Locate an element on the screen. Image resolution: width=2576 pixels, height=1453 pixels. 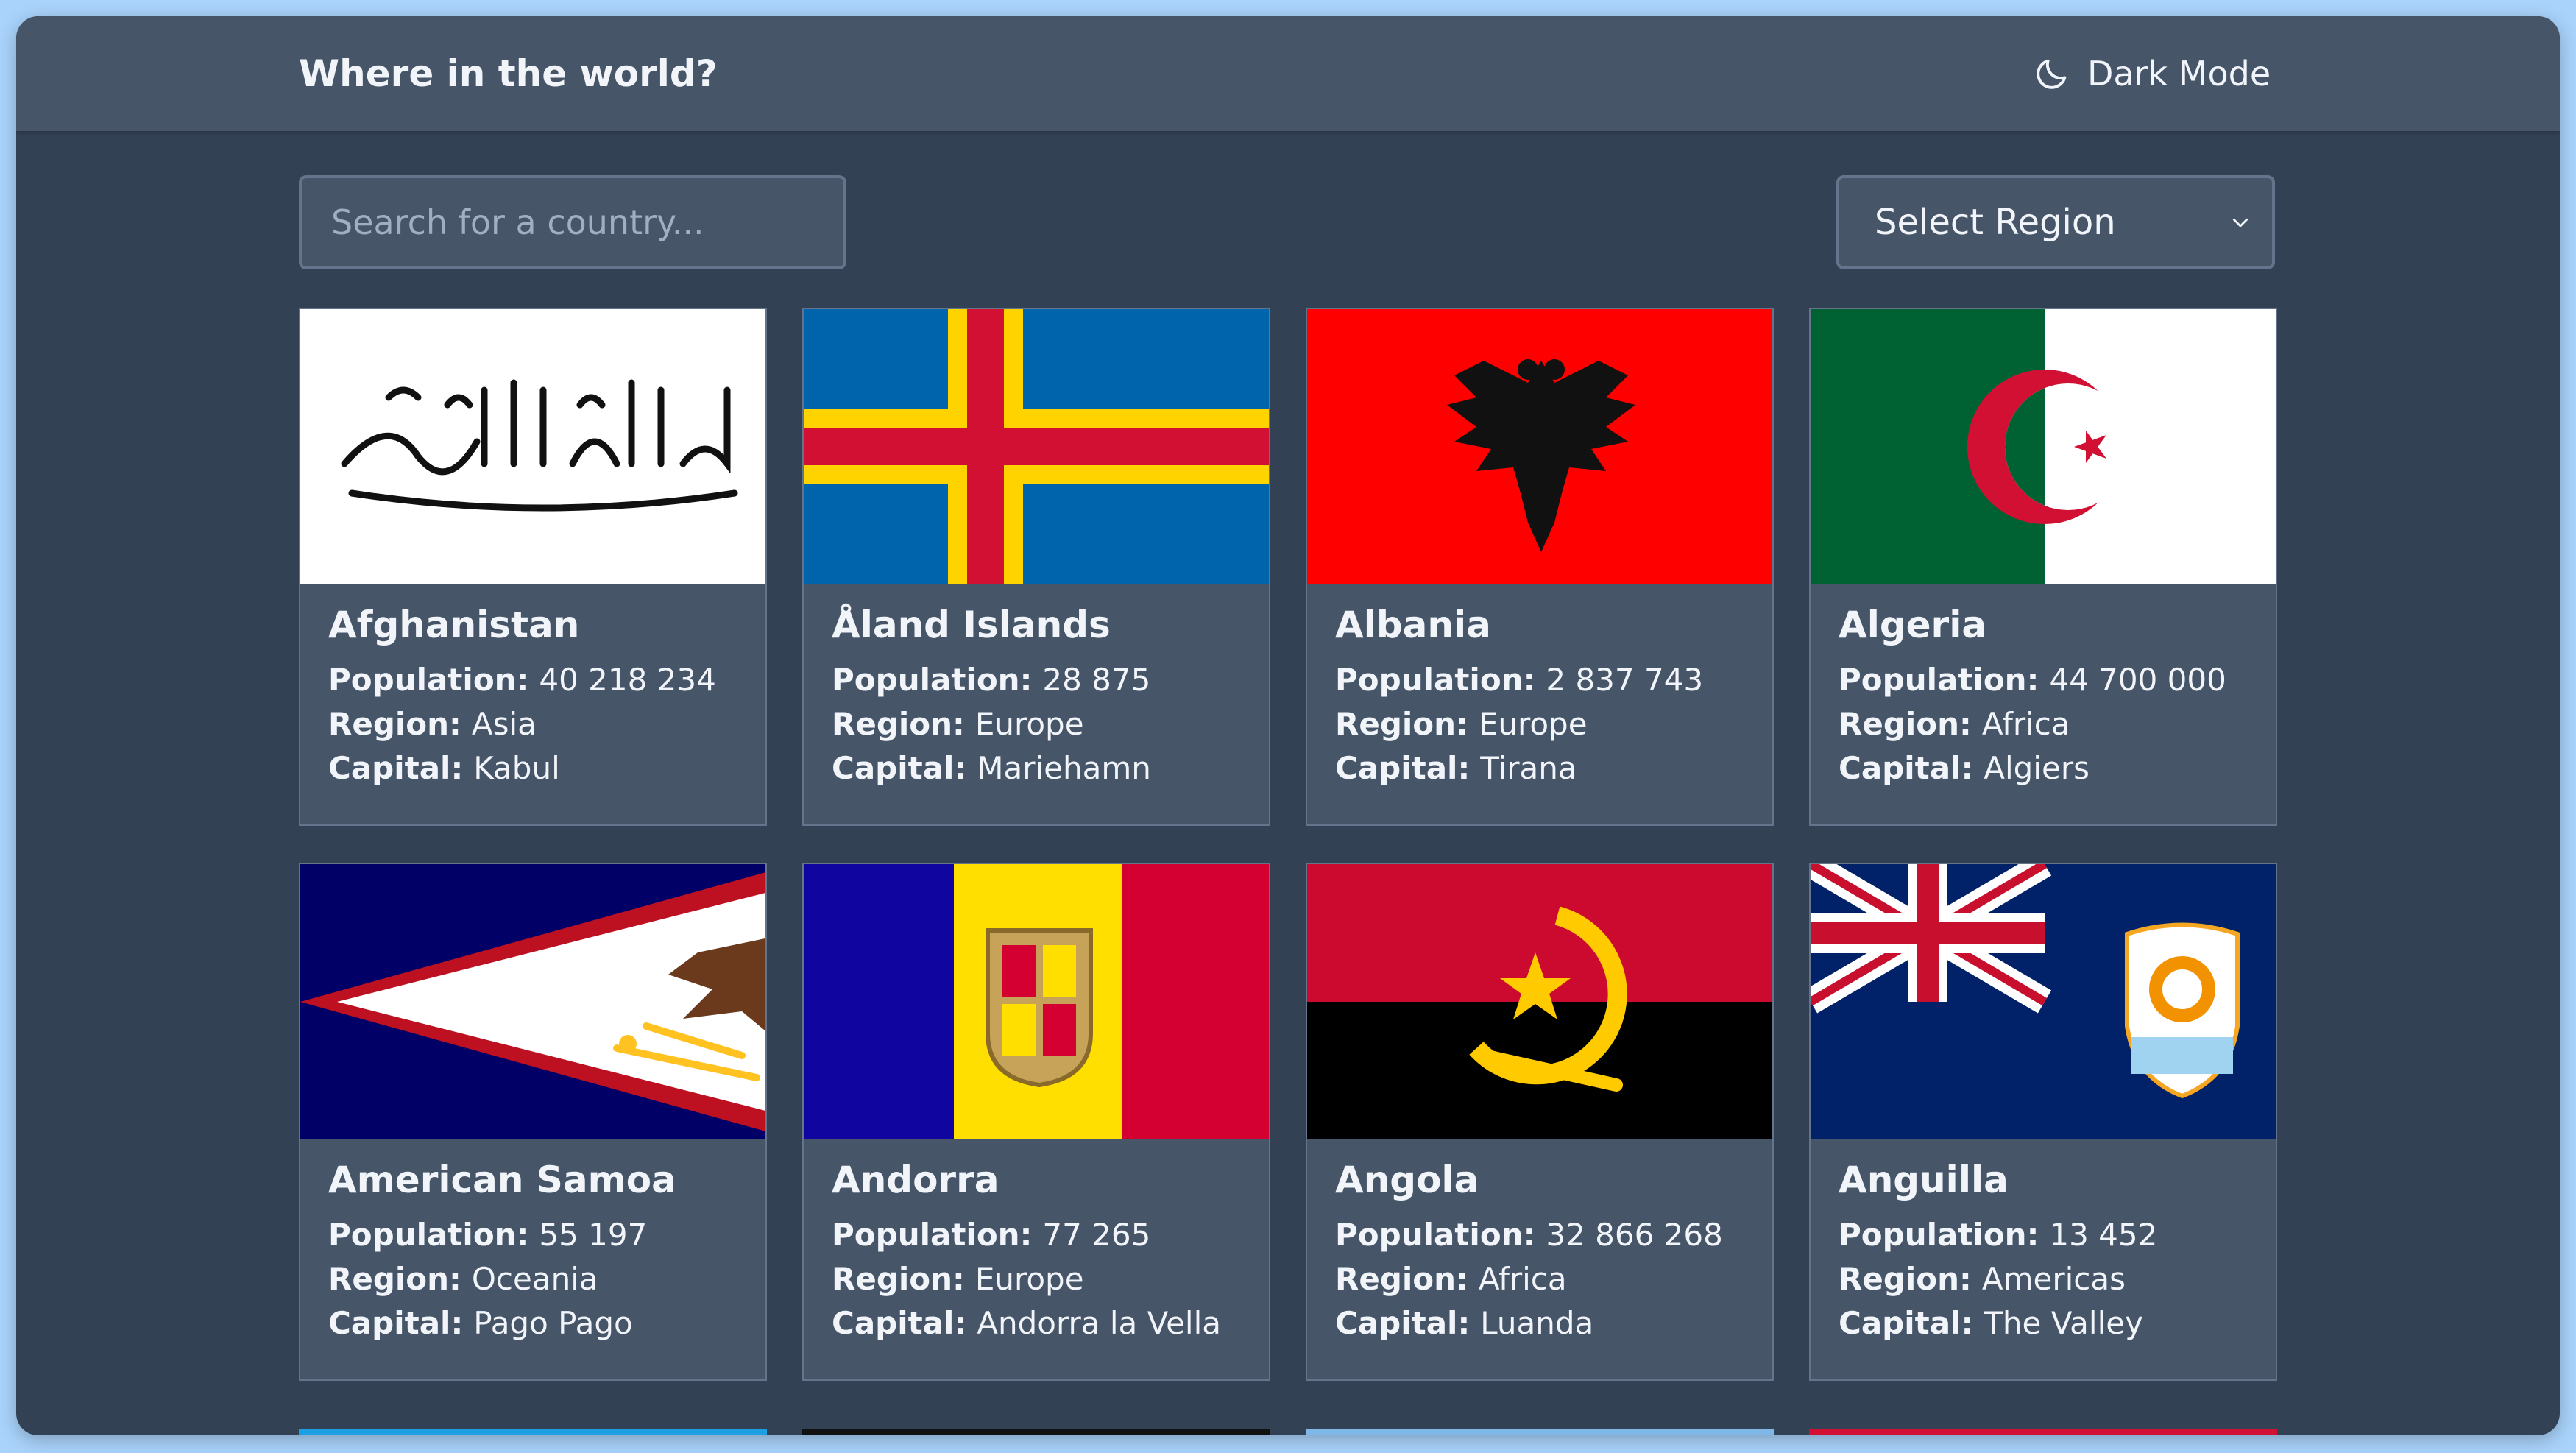
capital-row: Capital: Kabul is located at coordinates (539, 768).